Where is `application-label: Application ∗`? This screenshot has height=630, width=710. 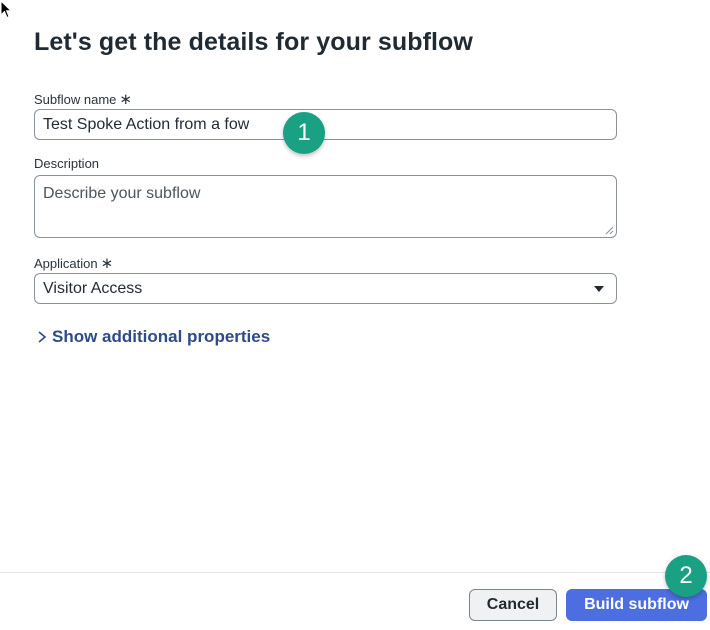 application-label: Application ∗ is located at coordinates (73, 263).